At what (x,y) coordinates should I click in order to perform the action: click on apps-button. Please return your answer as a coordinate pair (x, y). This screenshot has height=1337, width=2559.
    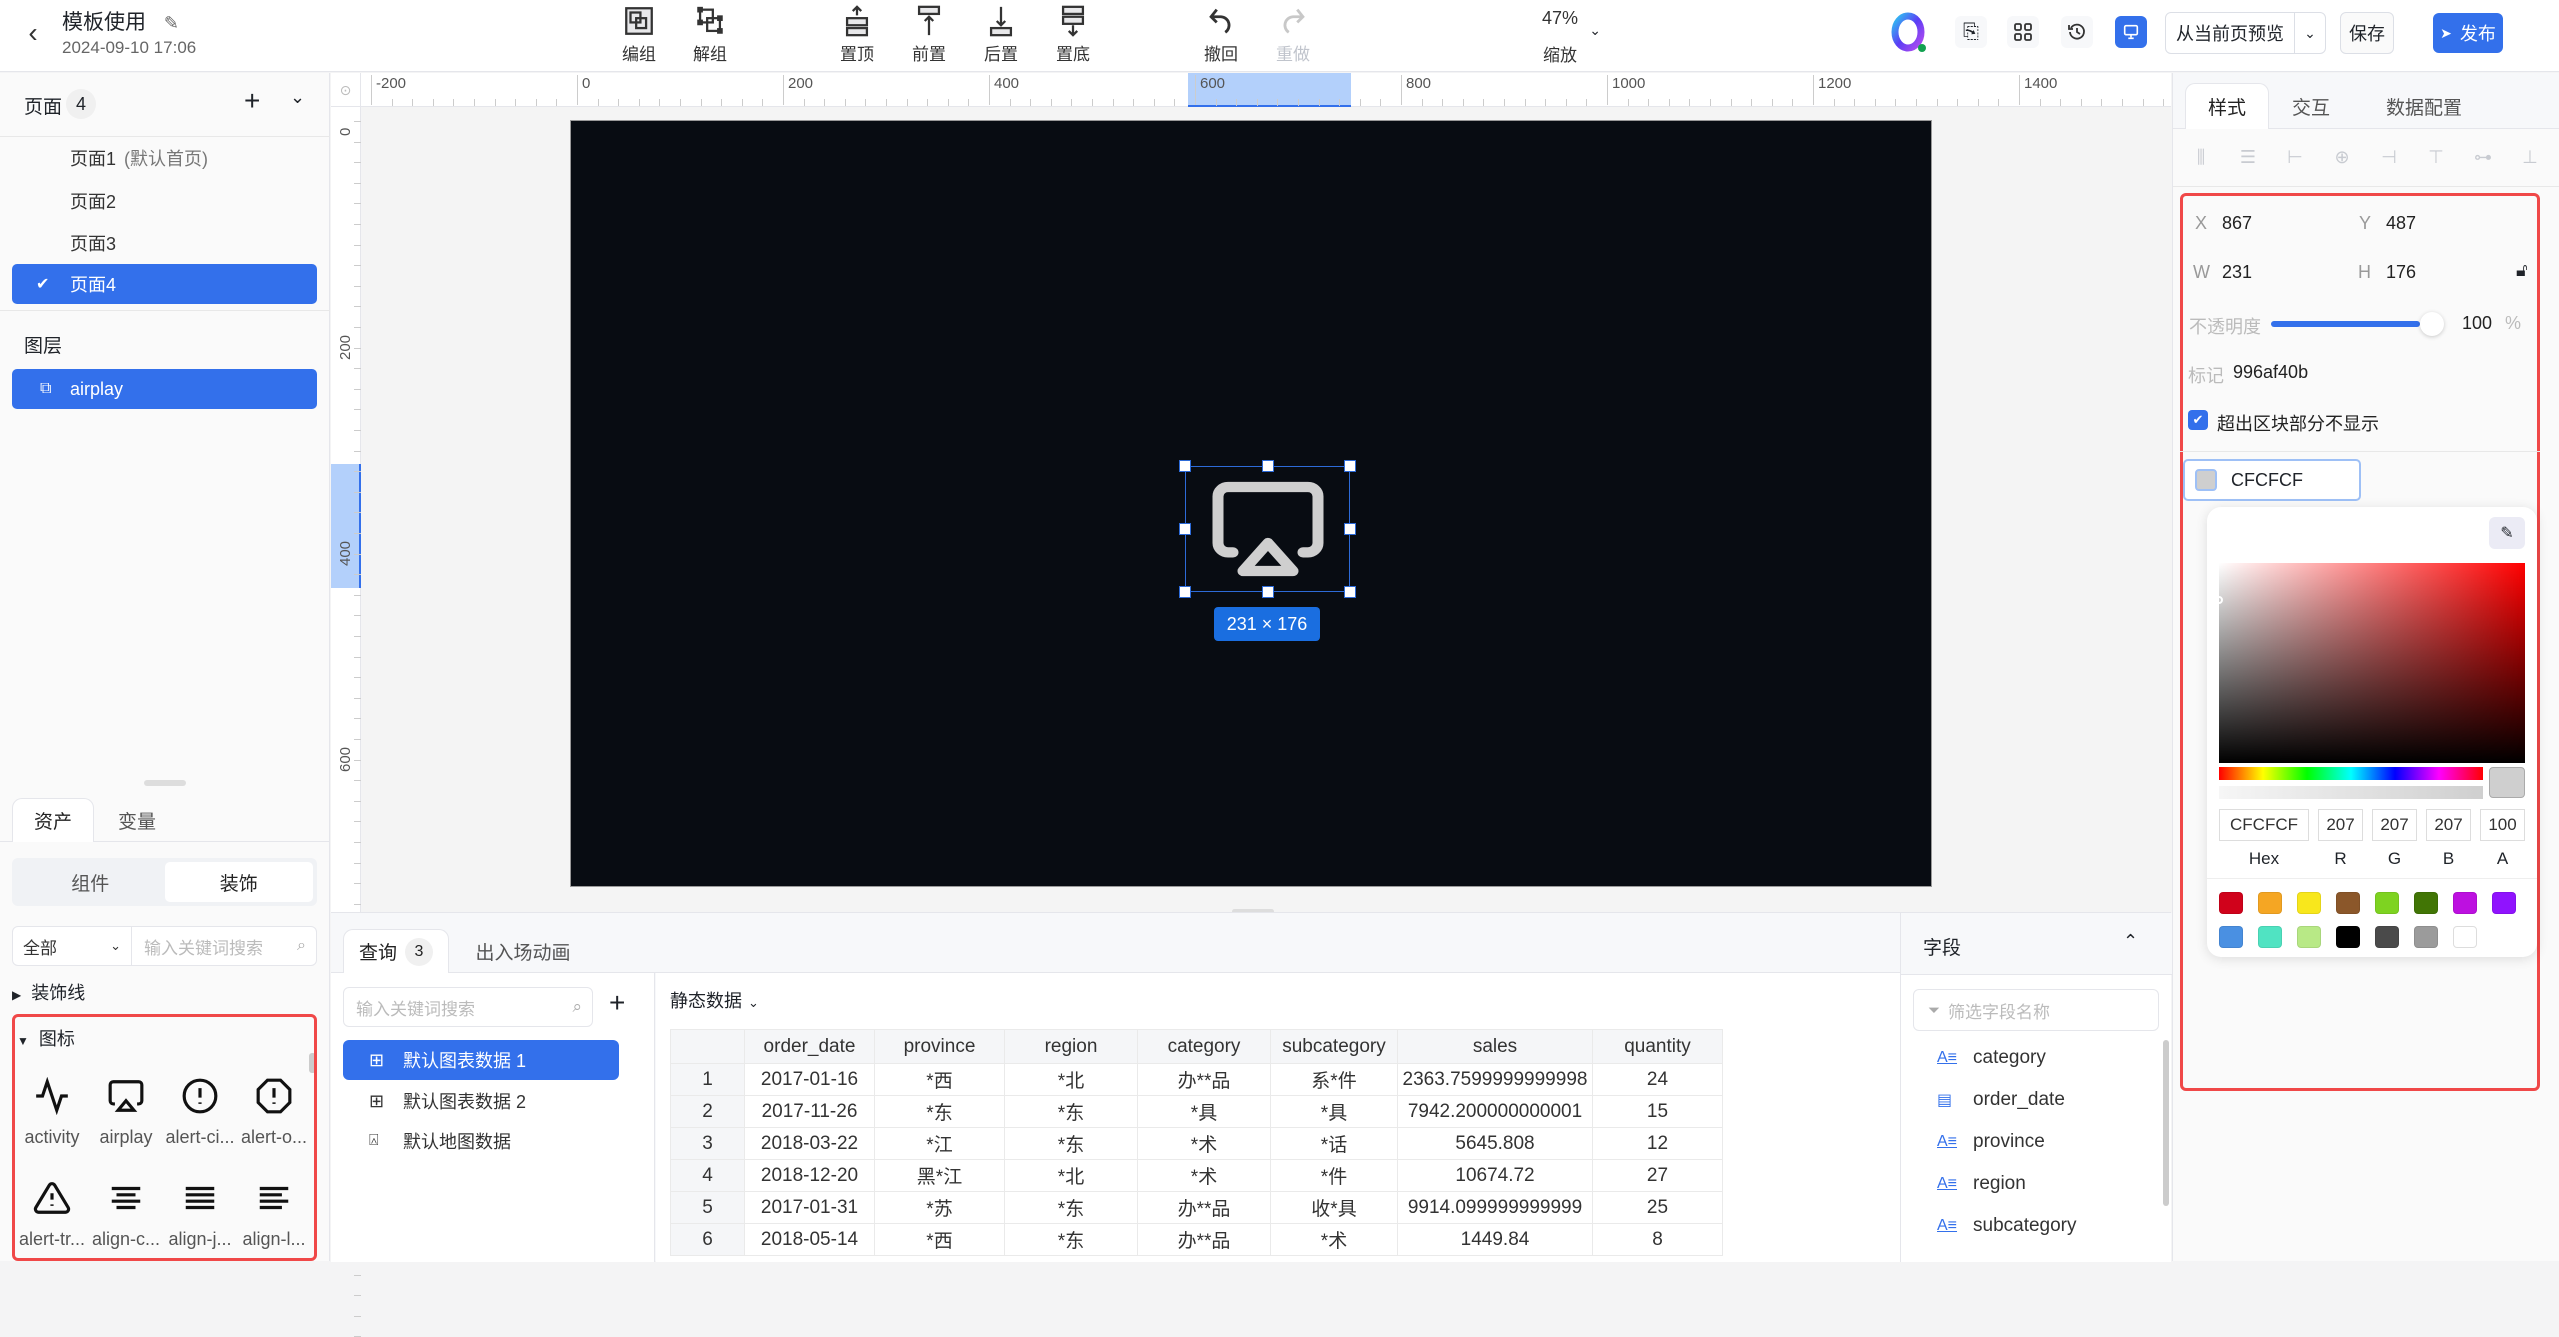
    Looking at the image, I should click on (2023, 32).